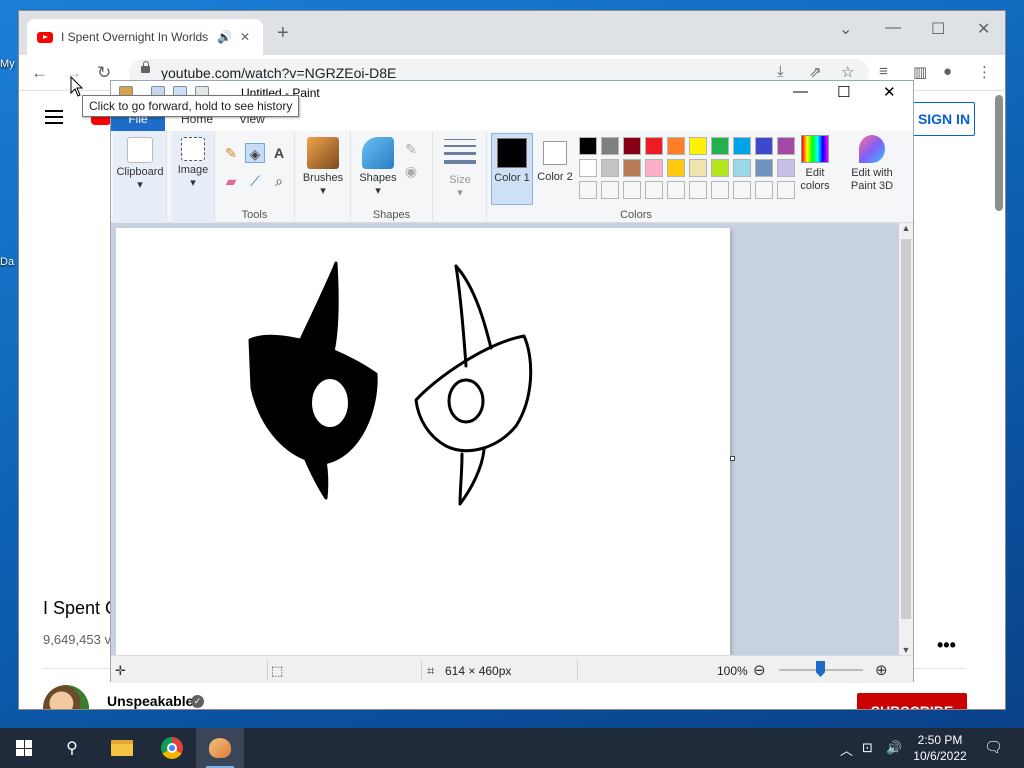  I want to click on size-group: Size ▾, so click(460, 177).